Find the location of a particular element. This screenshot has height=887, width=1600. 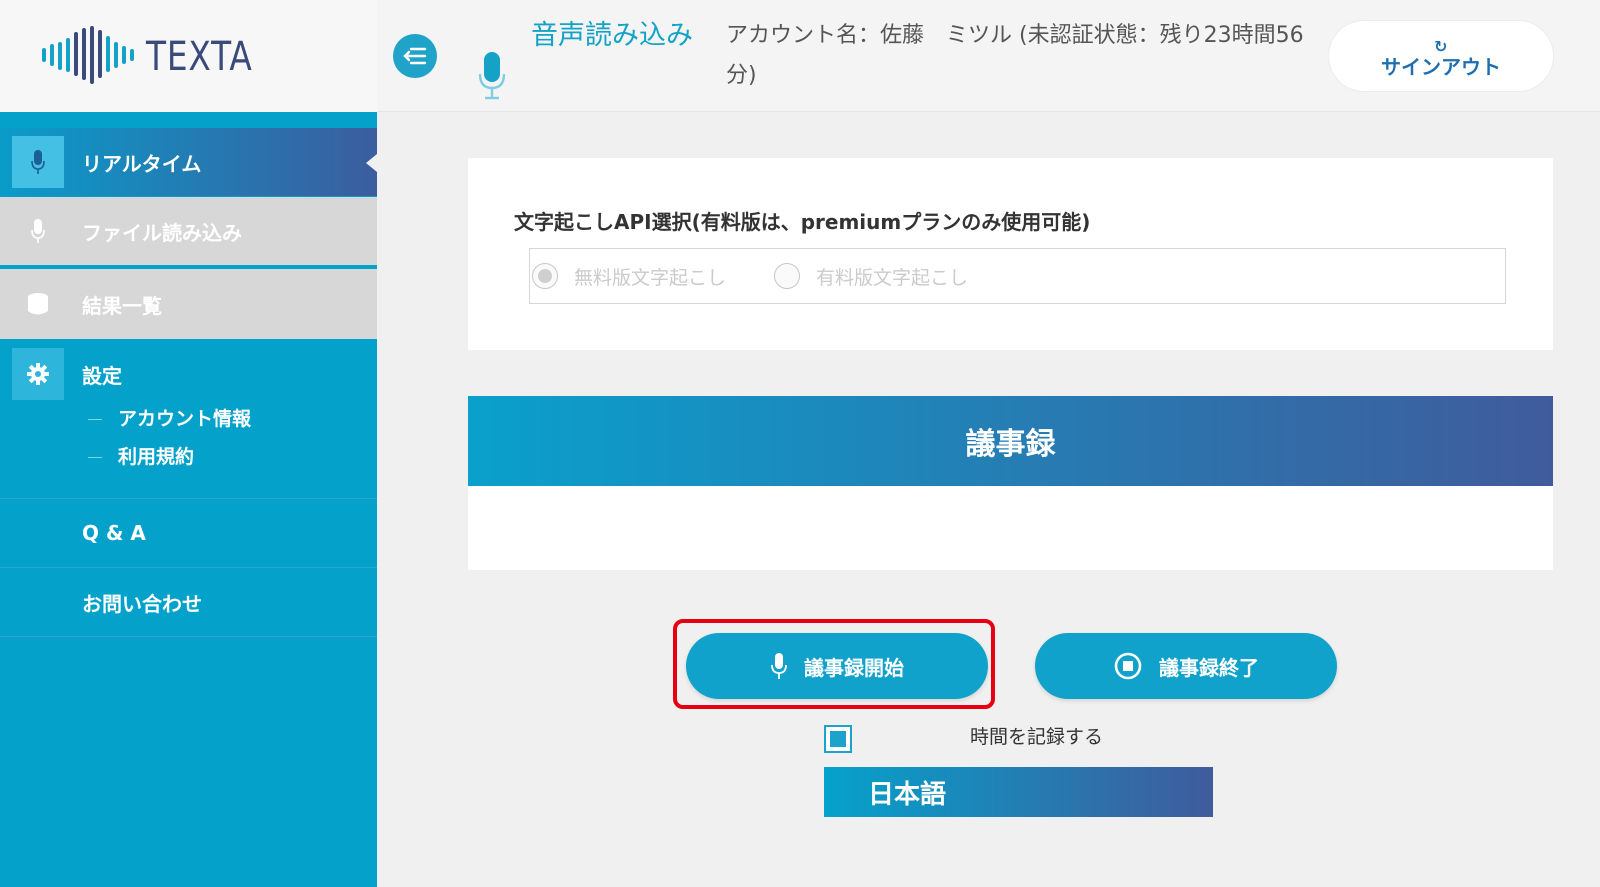

stop-minutes-label: 議事録終了 is located at coordinates (1209, 667).